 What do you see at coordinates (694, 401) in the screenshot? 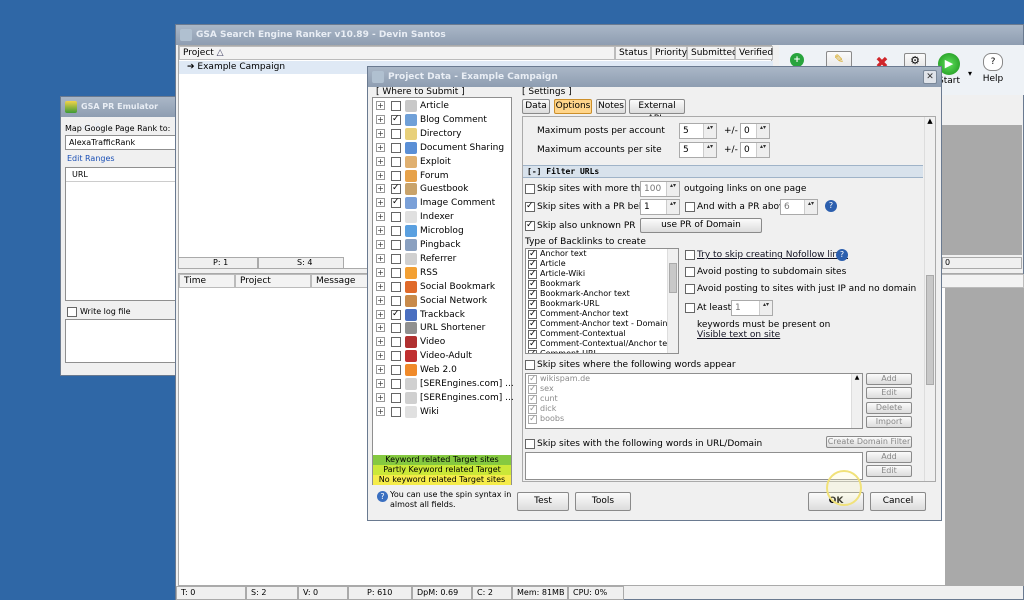
I see `skip-words-list: wikispam.desexcuntdickboobs ▲` at bounding box center [694, 401].